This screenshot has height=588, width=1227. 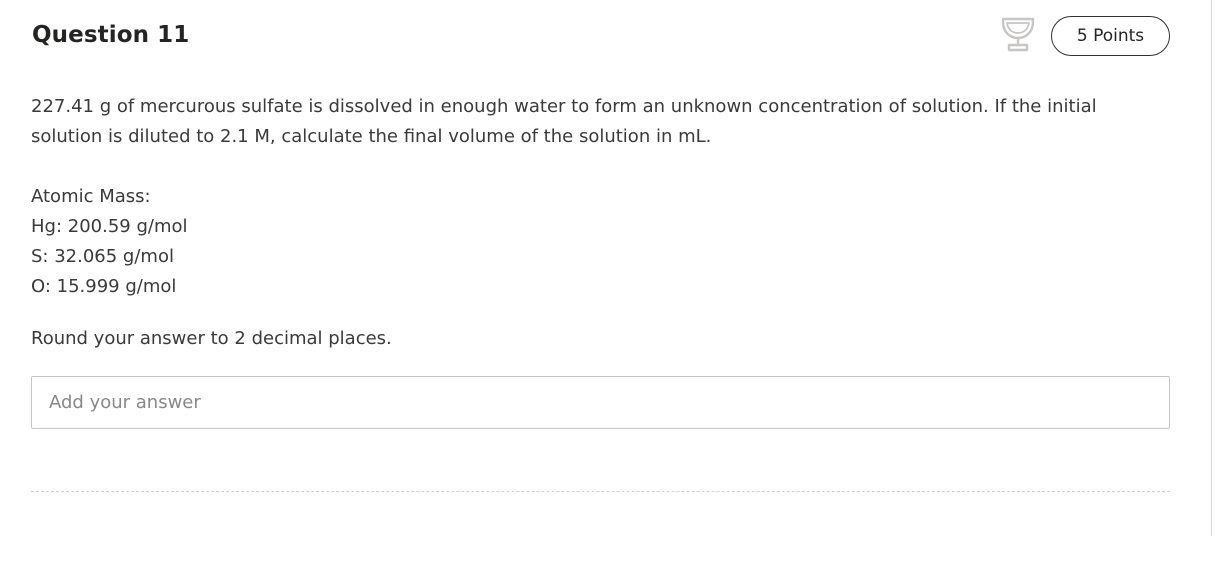 I want to click on question-divider, so click(x=600, y=491).